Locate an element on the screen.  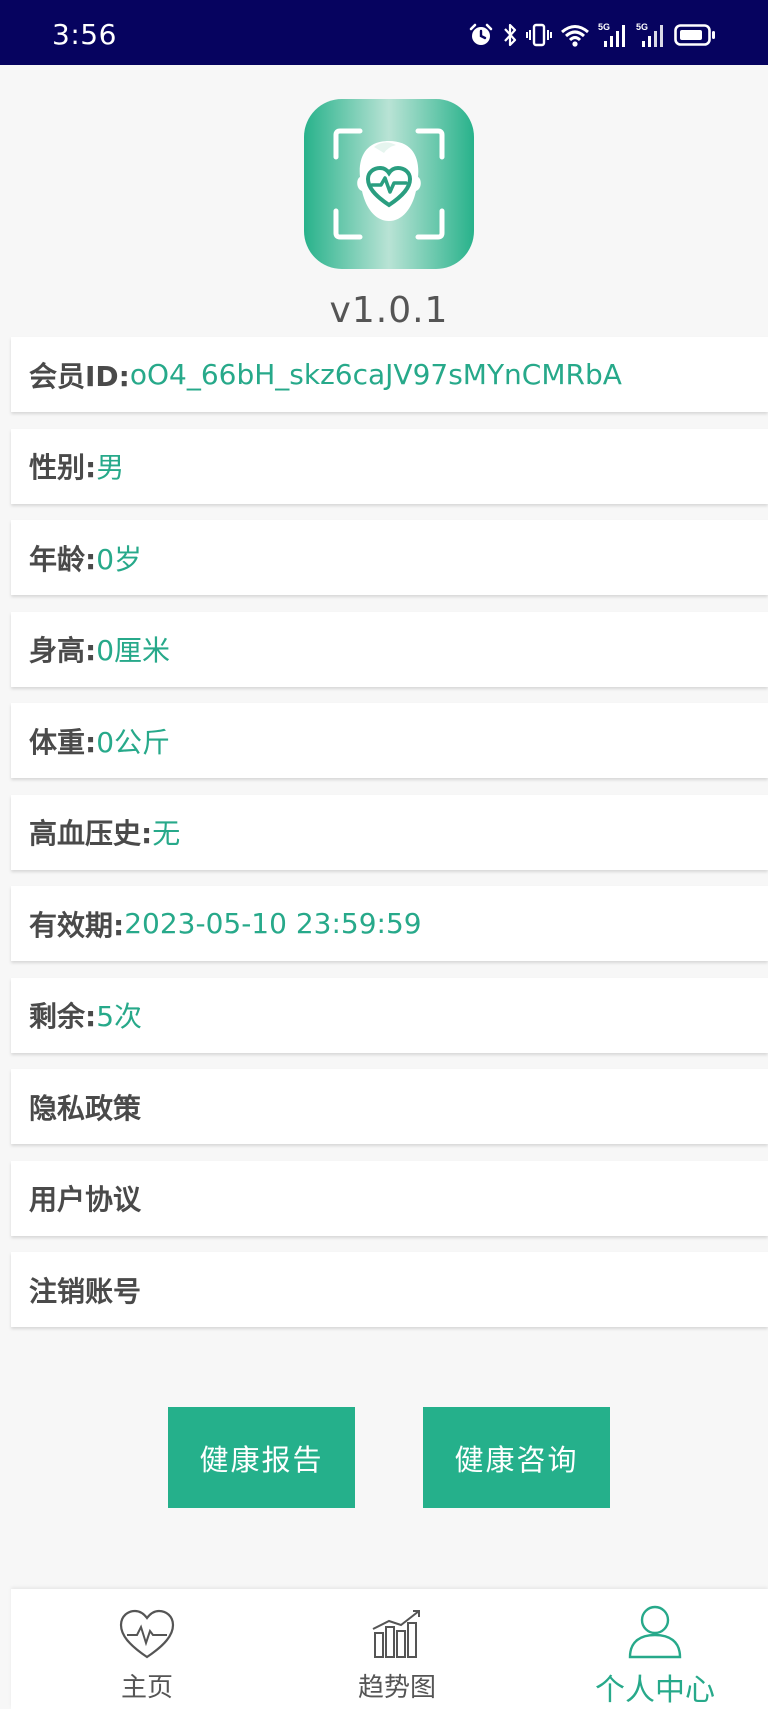
battery-icon is located at coordinates (695, 35).